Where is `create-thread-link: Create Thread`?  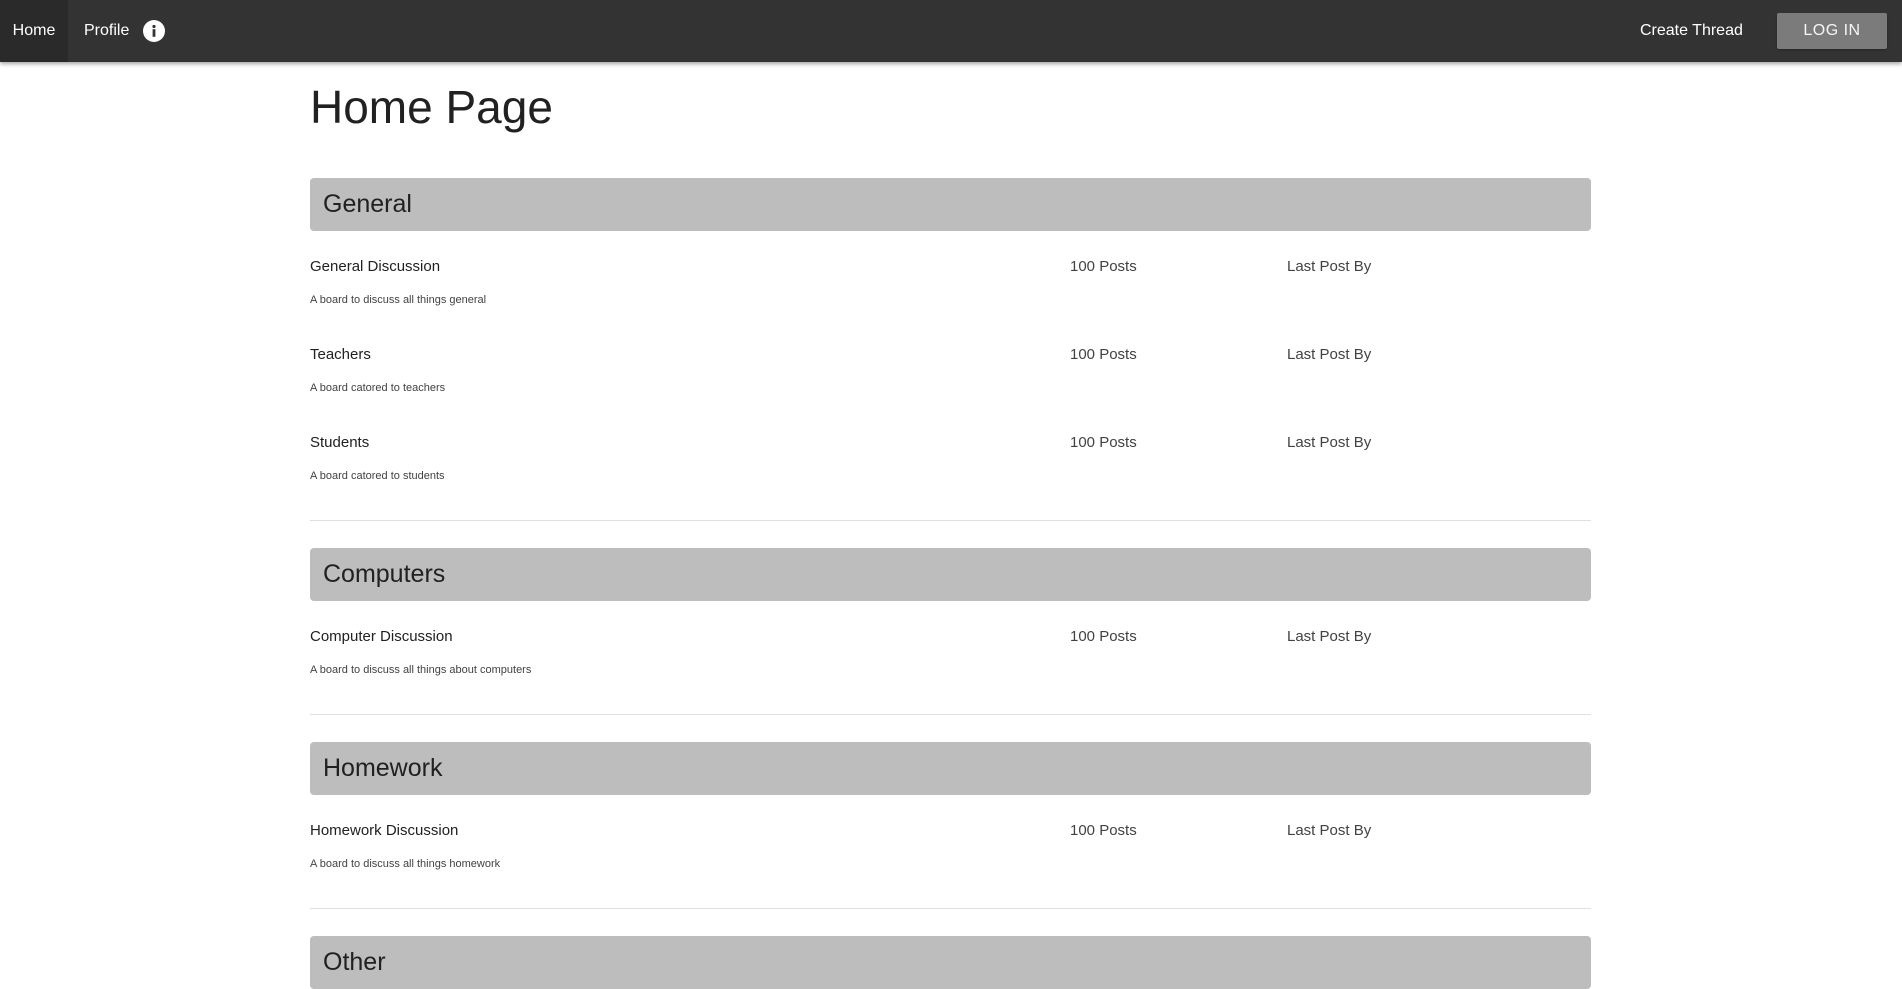 create-thread-link: Create Thread is located at coordinates (1691, 31).